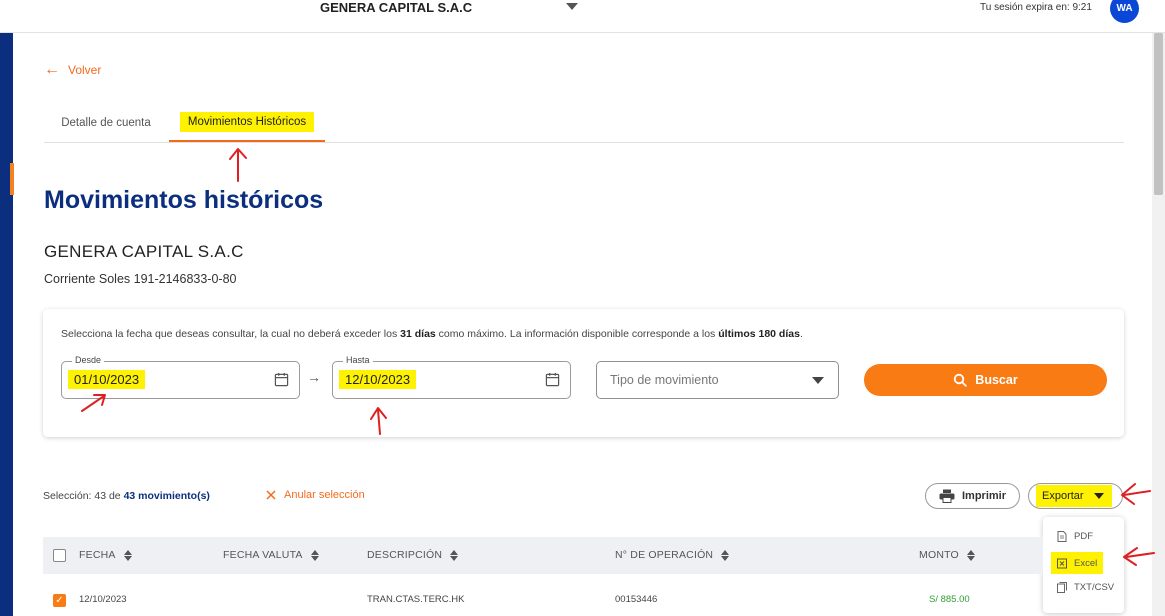 The image size is (1165, 616). I want to click on export-pdf-option: PDF, so click(1075, 536).